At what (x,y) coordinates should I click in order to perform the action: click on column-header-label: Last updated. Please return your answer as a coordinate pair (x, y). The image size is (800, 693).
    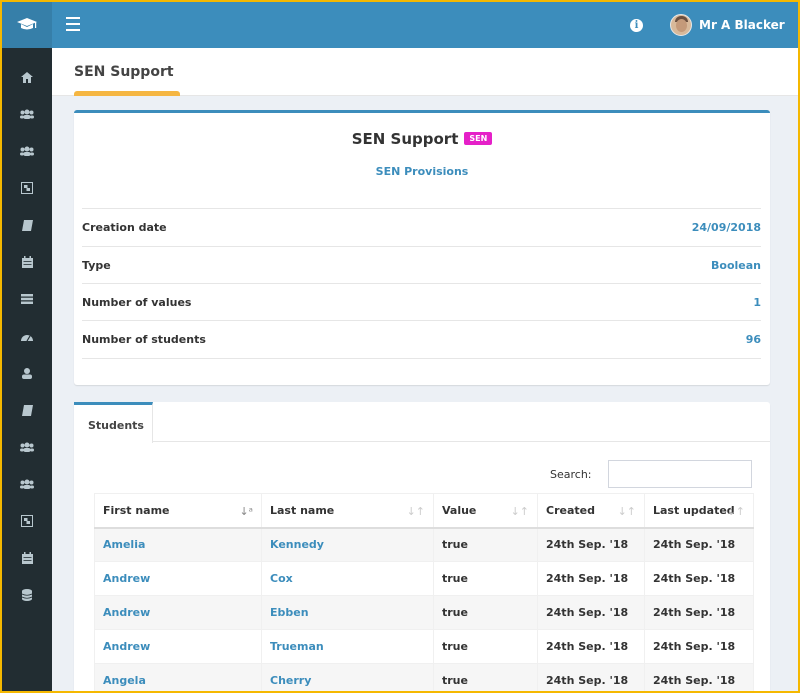
    Looking at the image, I should click on (694, 510).